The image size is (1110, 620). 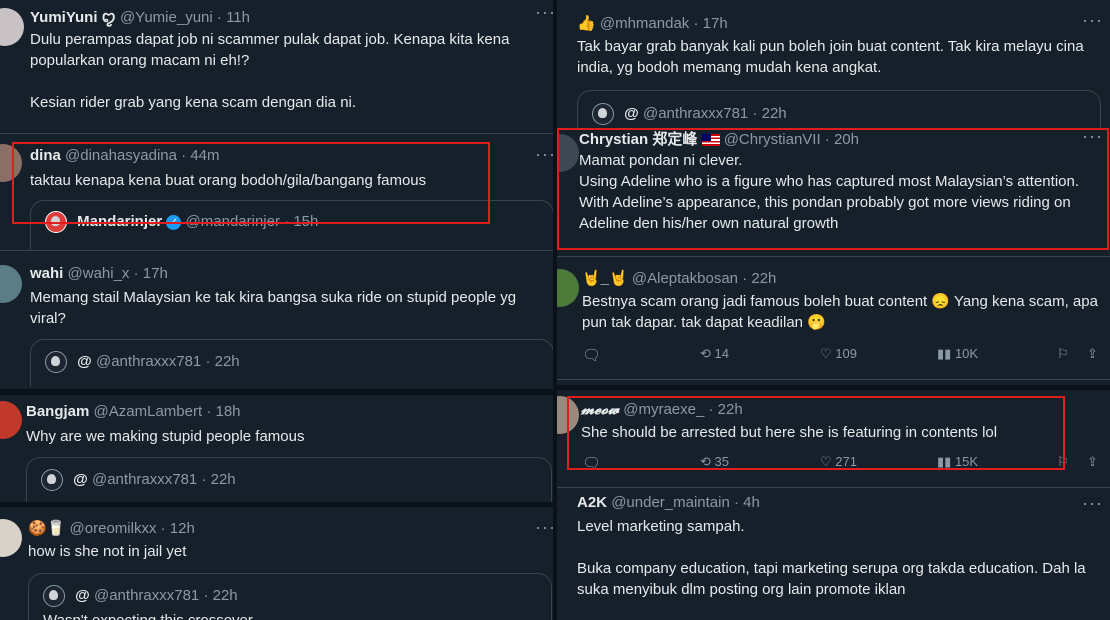 I want to click on display-name: 🍪🥛, so click(x=46, y=528).